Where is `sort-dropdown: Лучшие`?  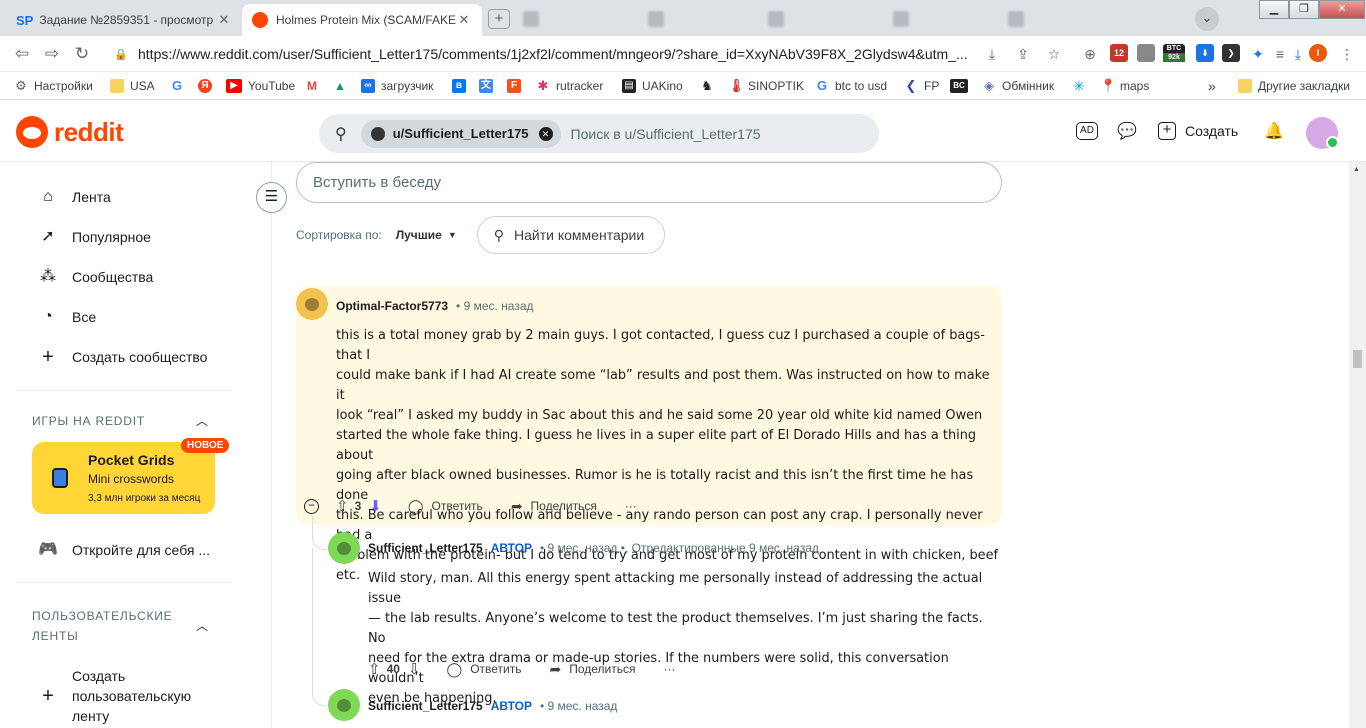 sort-dropdown: Лучшие is located at coordinates (419, 235).